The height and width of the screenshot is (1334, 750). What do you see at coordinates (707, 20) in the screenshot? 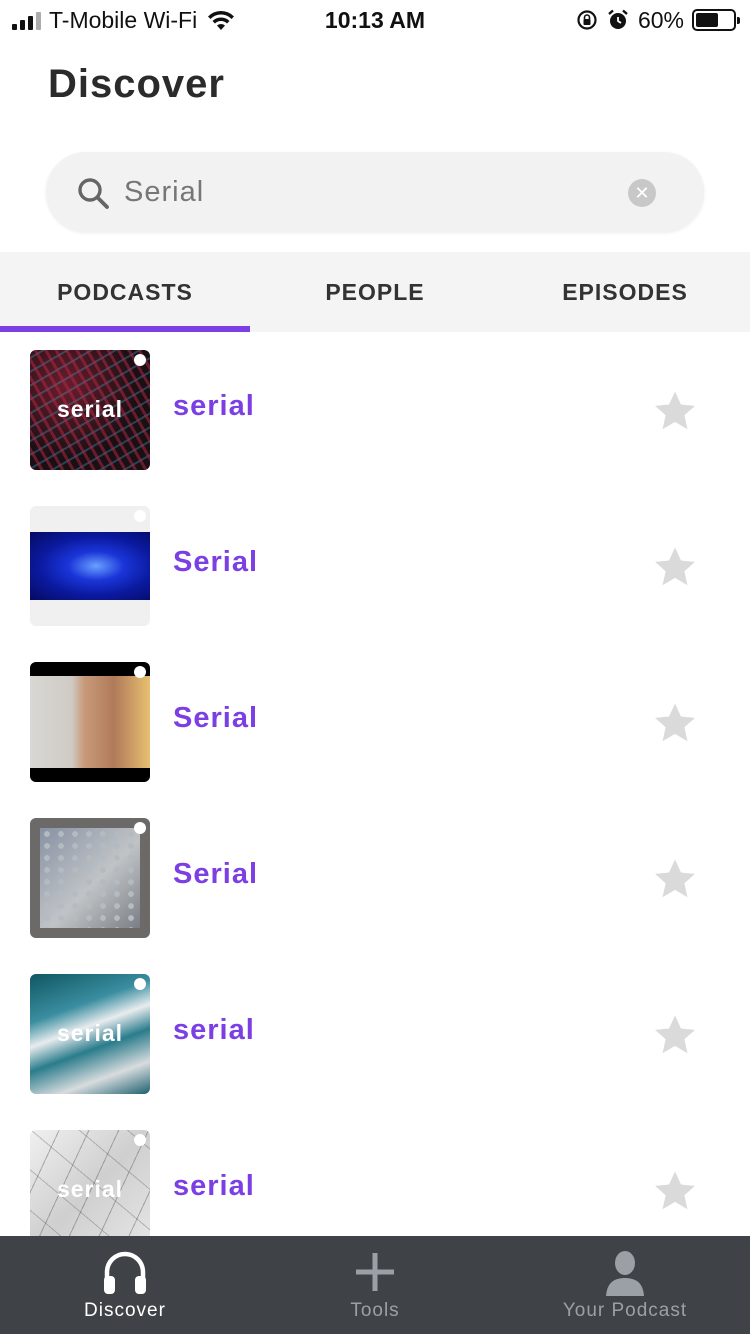
I see `battery-fill` at bounding box center [707, 20].